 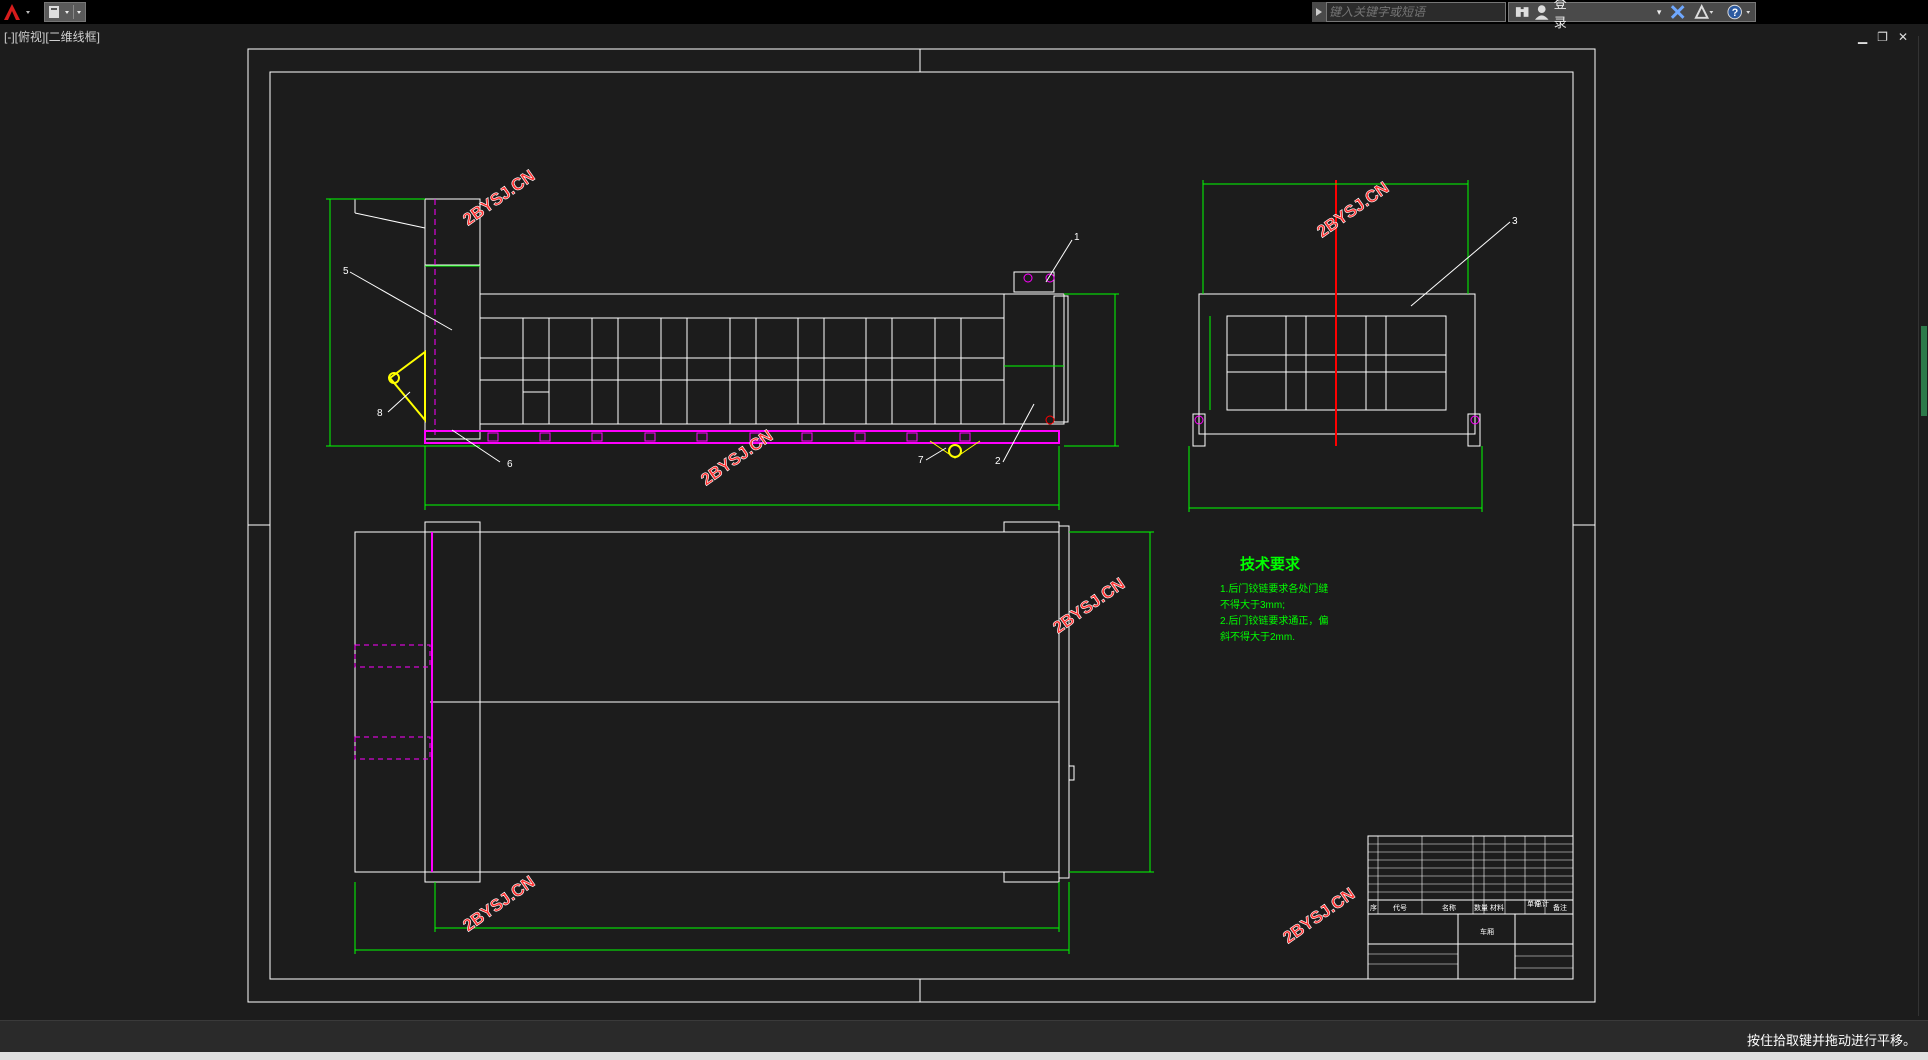 What do you see at coordinates (1252, 604) in the screenshot?
I see `tech-line-2: 不得大于3mm;` at bounding box center [1252, 604].